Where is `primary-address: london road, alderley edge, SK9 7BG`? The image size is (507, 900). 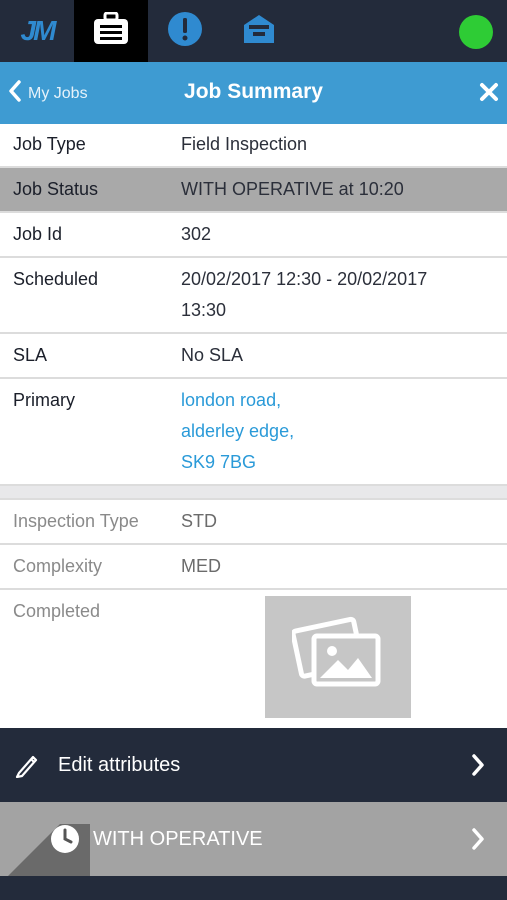 primary-address: london road, alderley edge, SK9 7BG is located at coordinates (344, 431).